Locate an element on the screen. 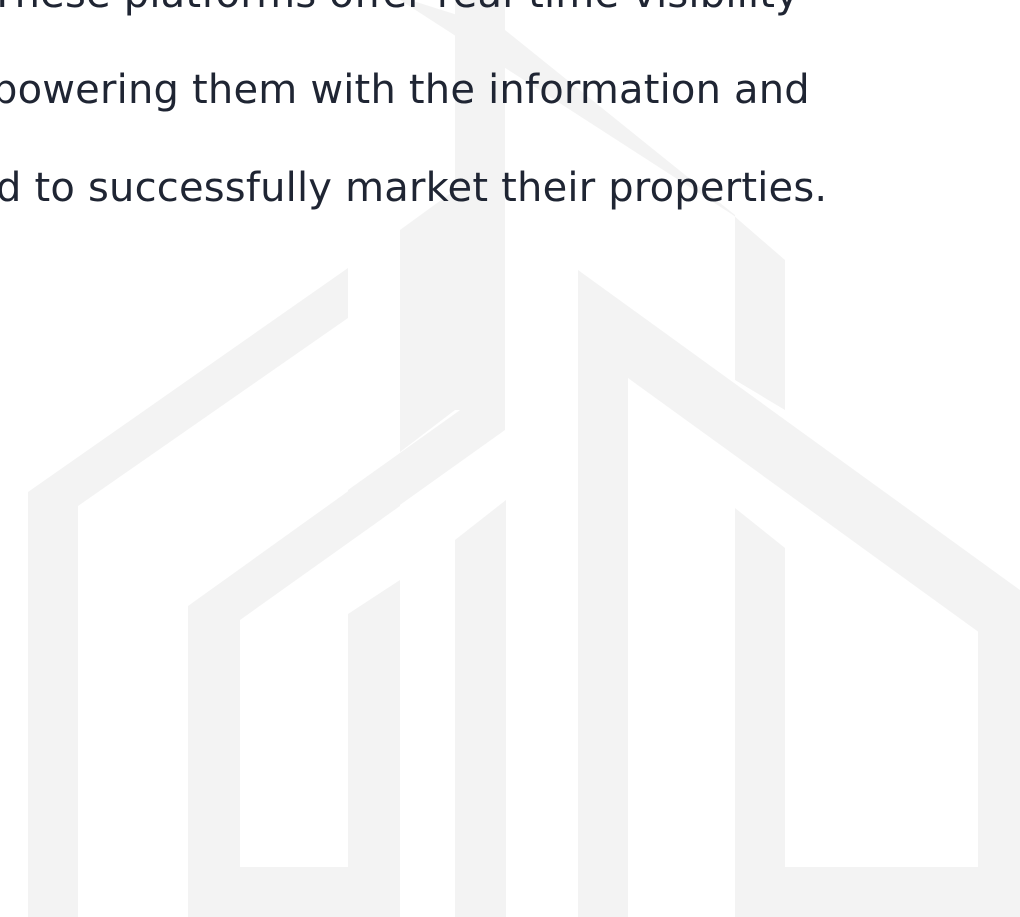 Image resolution: width=1020 pixels, height=917 pixels. paragraph-line-2: powering them with the information and is located at coordinates (405, 90).